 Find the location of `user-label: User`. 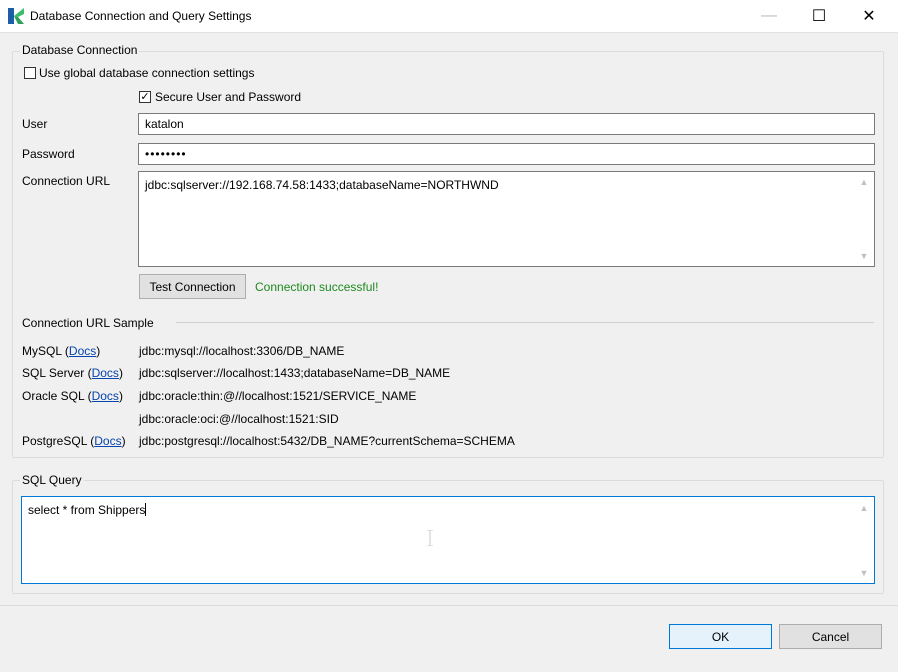

user-label: User is located at coordinates (35, 124).